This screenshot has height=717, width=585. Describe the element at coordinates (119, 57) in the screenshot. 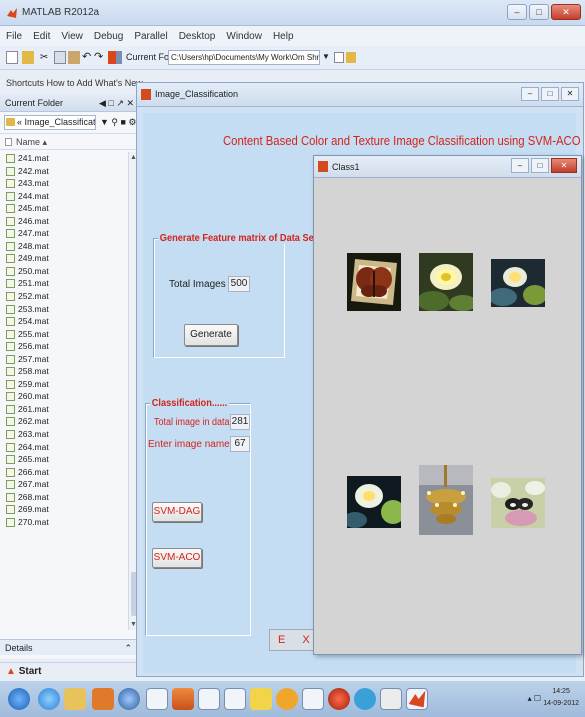

I see `guide-icon` at that location.